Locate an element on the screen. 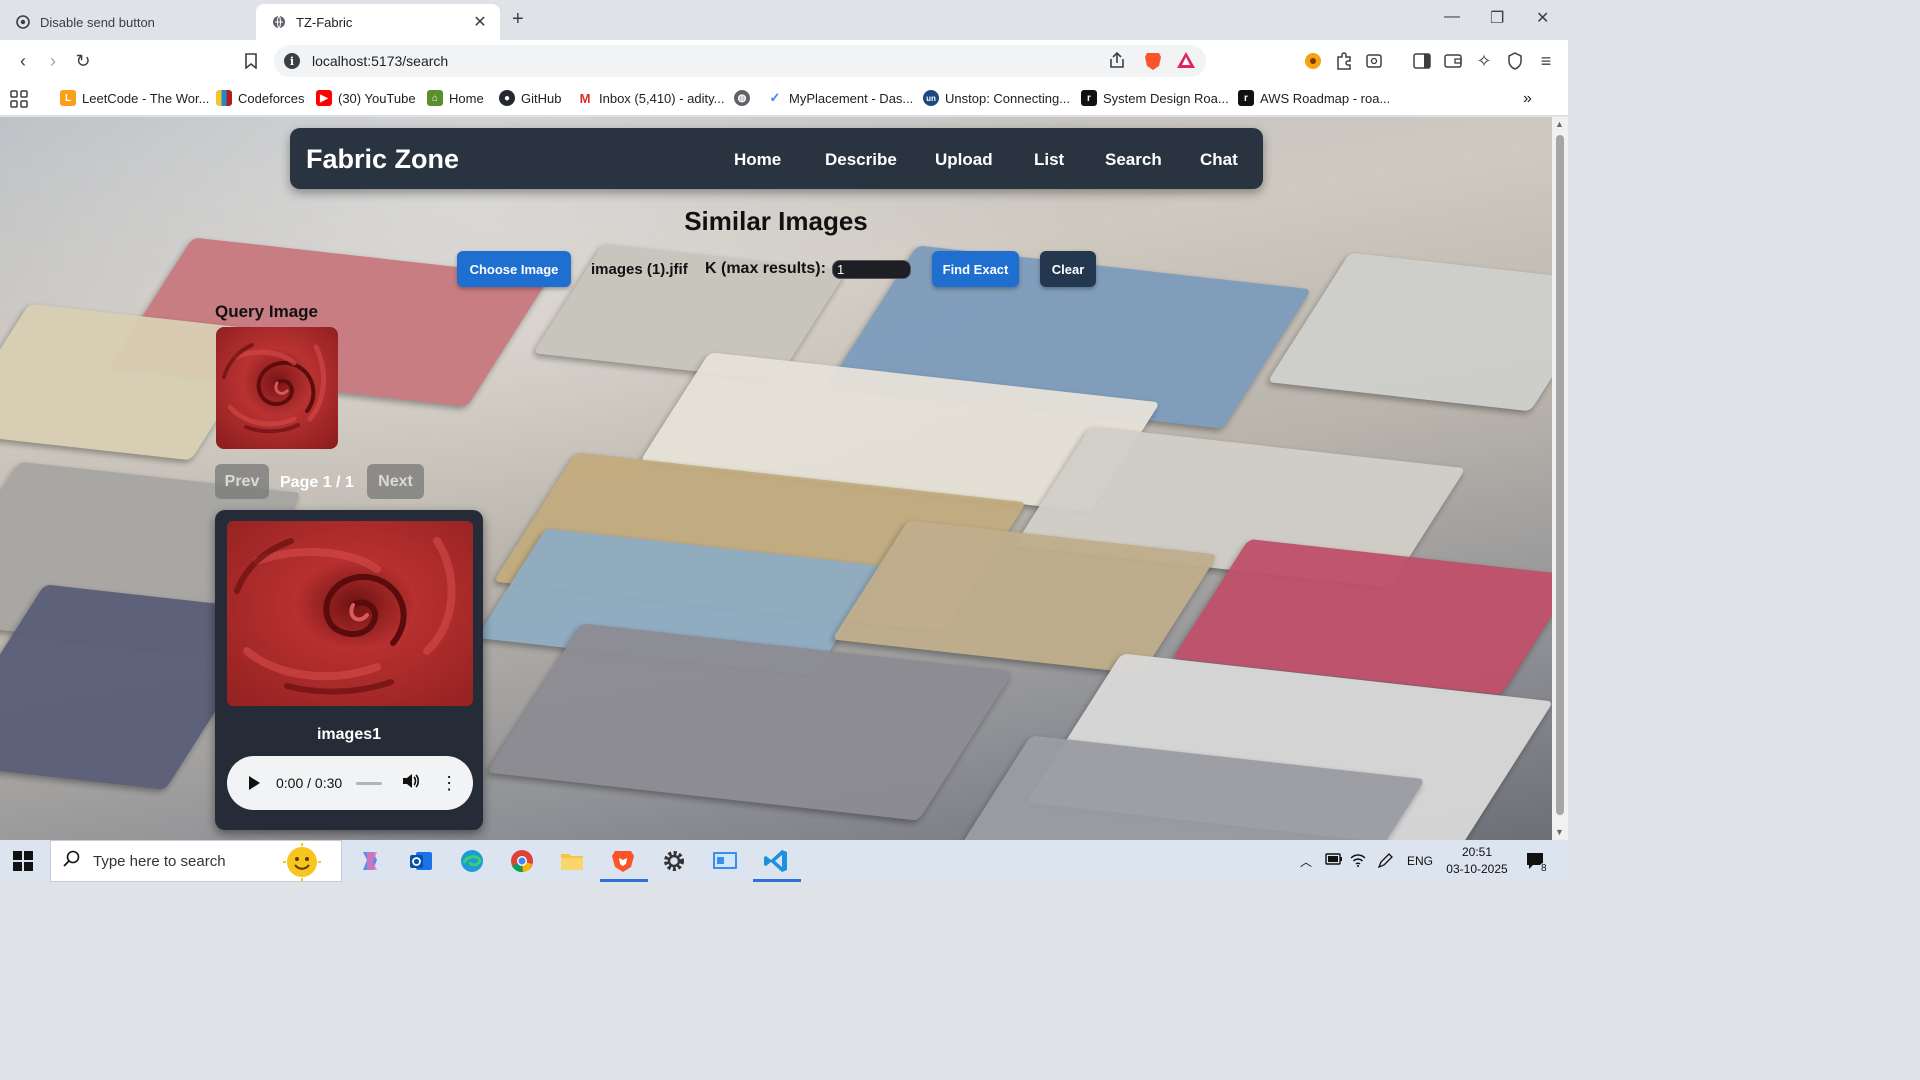  file-explorer-icon is located at coordinates (572, 861).